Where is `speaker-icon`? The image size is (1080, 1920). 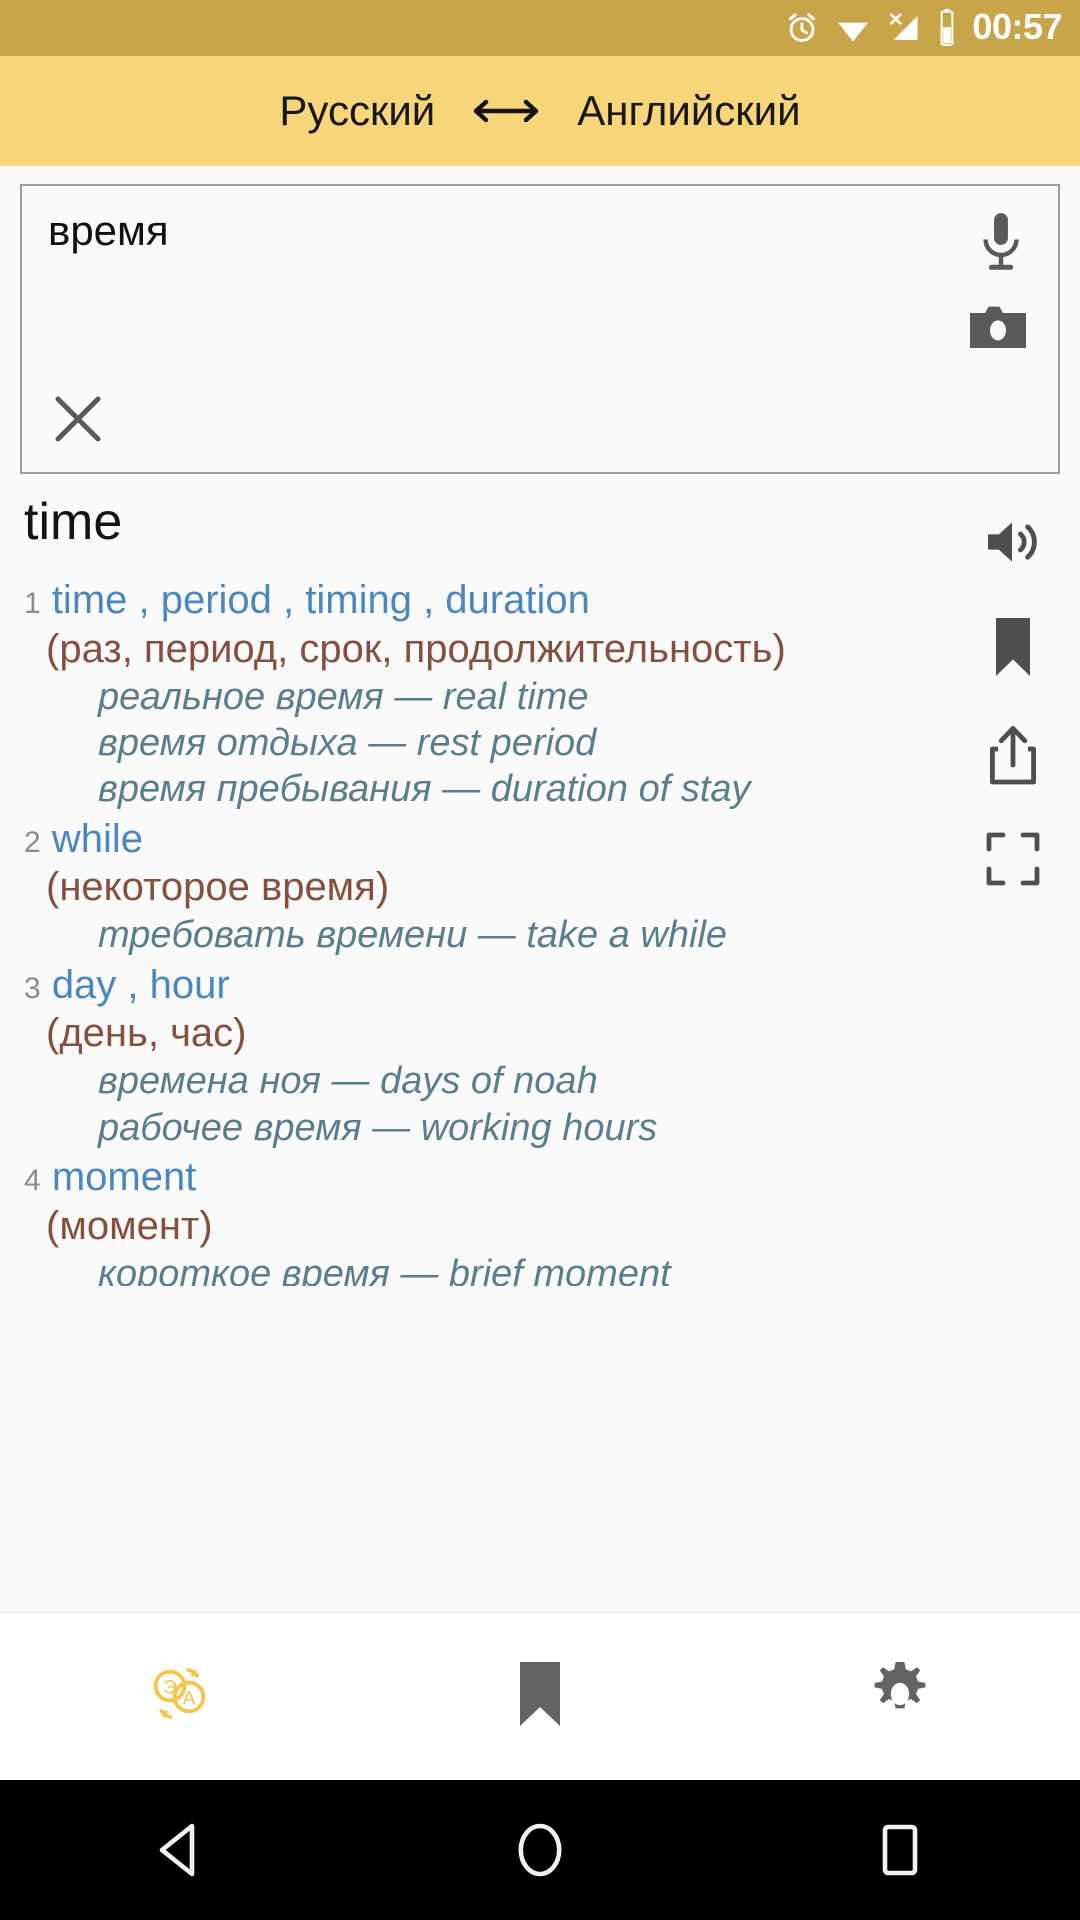
speaker-icon is located at coordinates (1013, 544).